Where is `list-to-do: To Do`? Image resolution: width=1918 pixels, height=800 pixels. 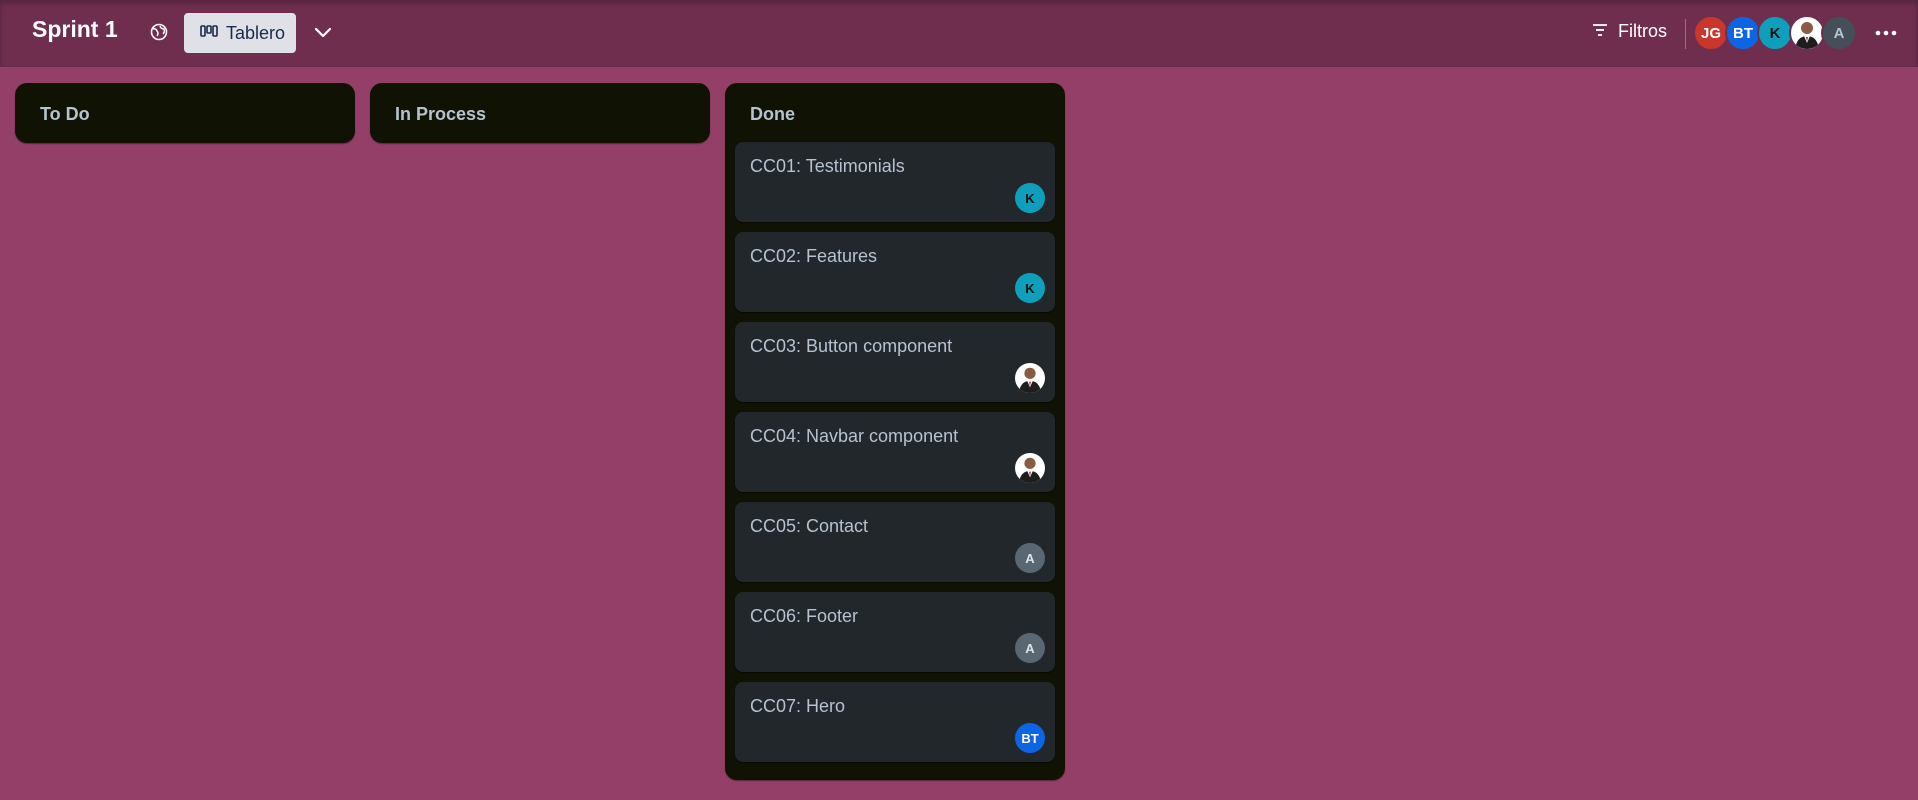
list-to-do: To Do is located at coordinates (185, 113).